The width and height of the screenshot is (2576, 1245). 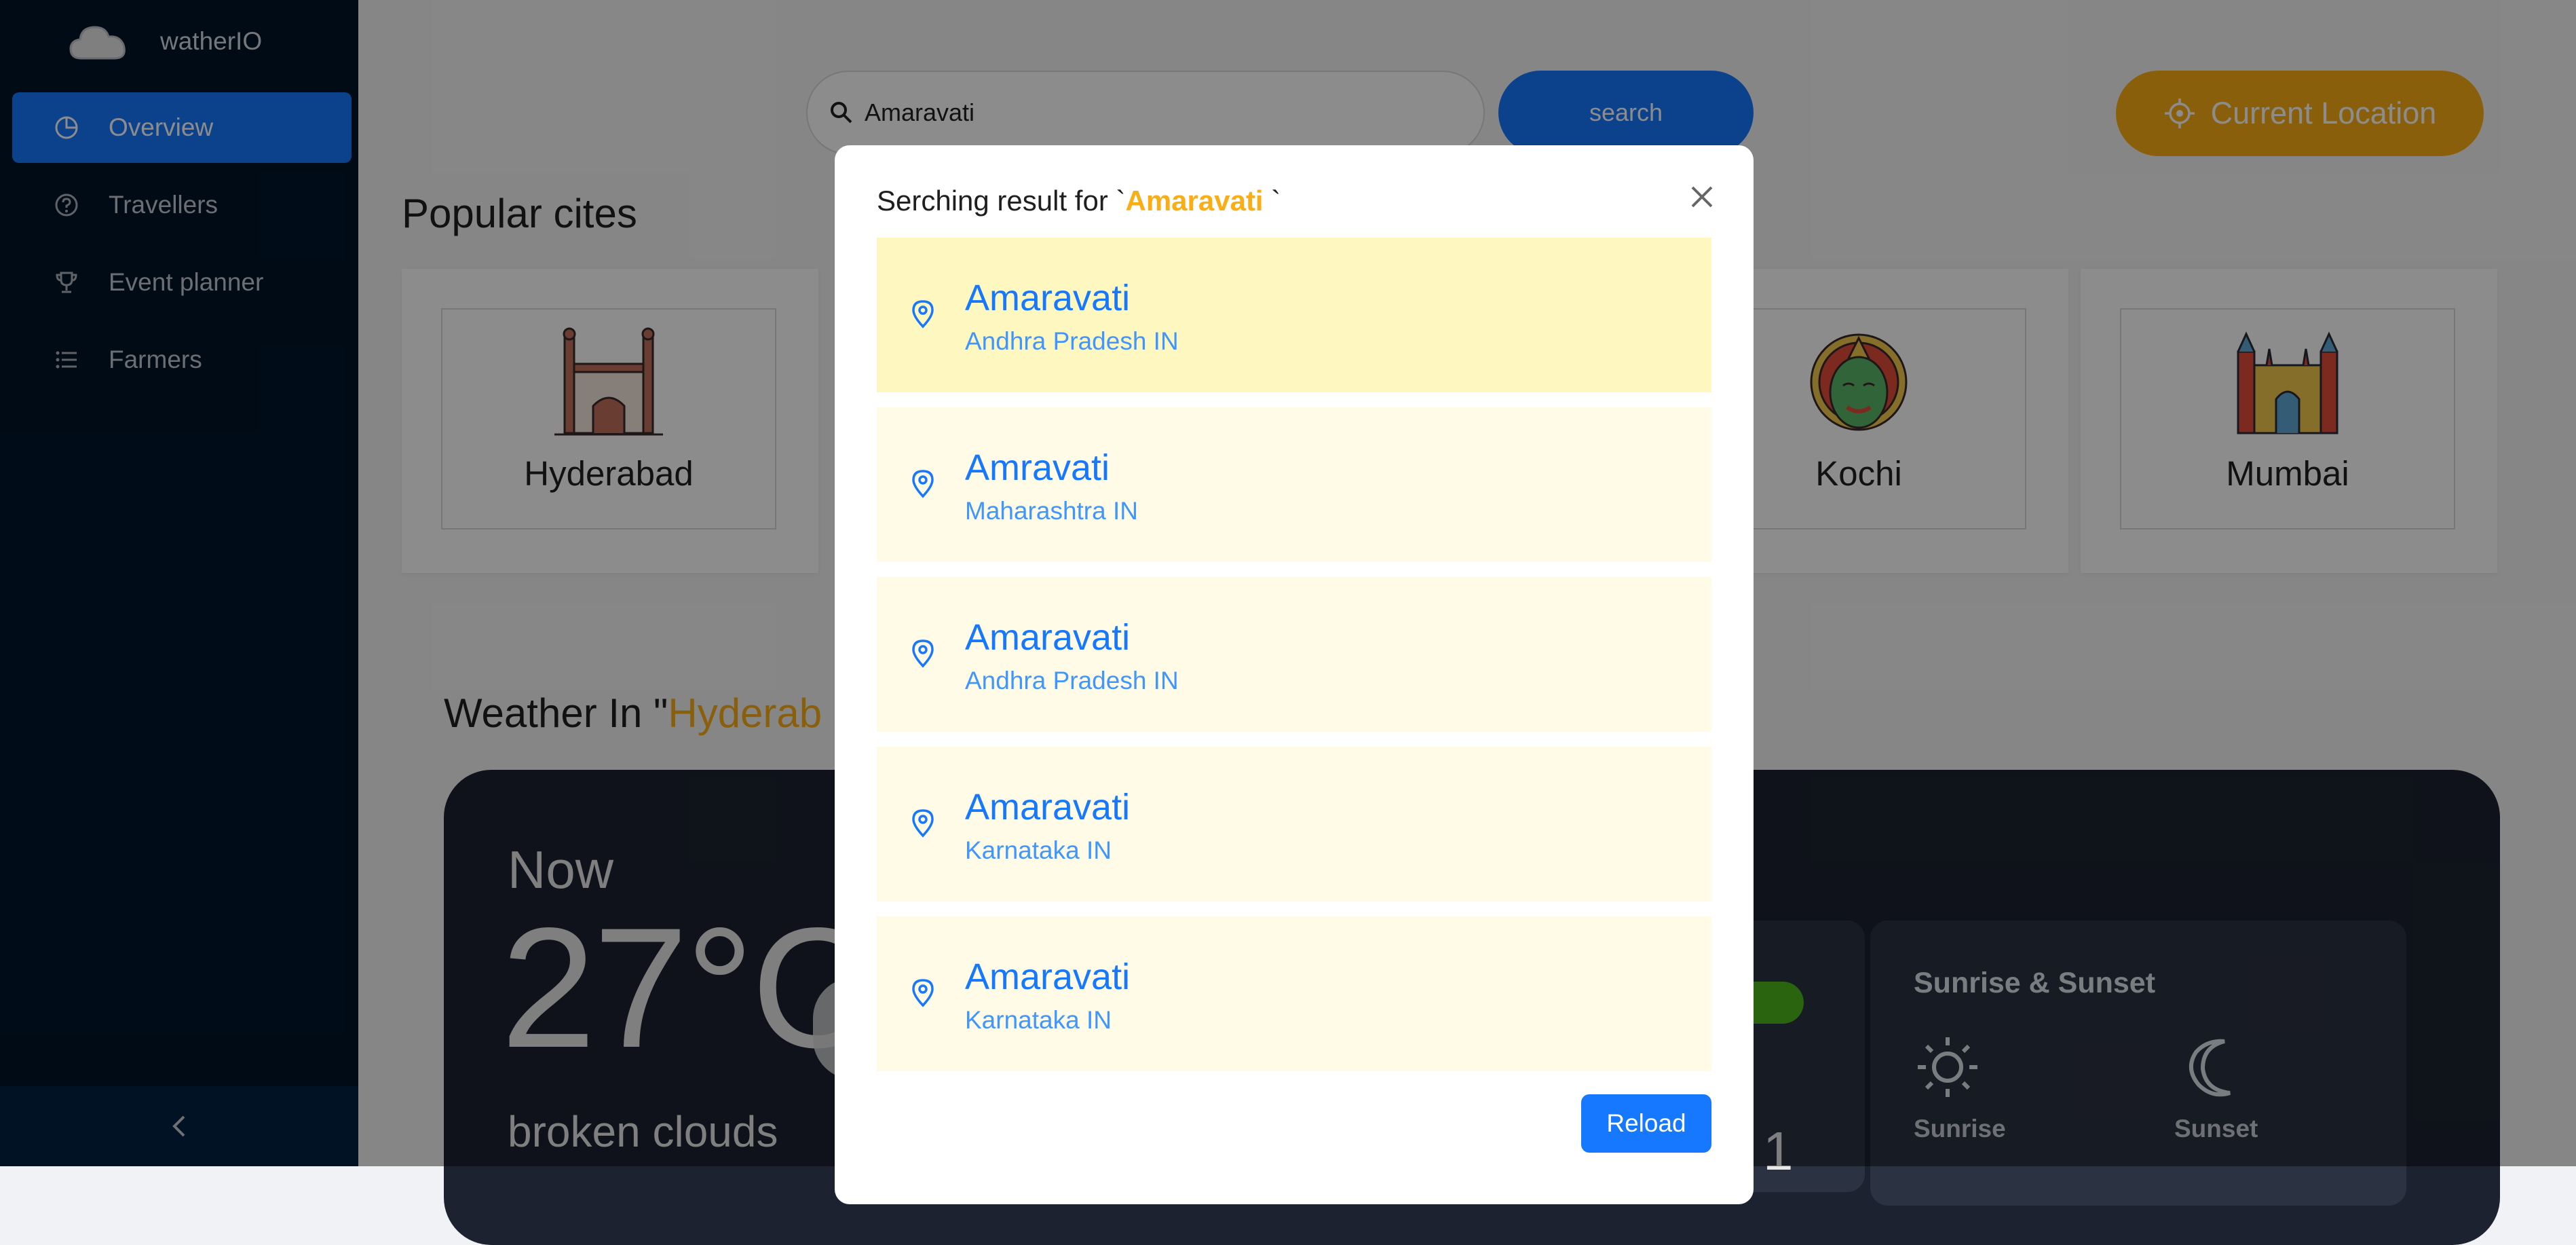 I want to click on modal-title: Serching result for `Amaravati `, so click(x=1079, y=201).